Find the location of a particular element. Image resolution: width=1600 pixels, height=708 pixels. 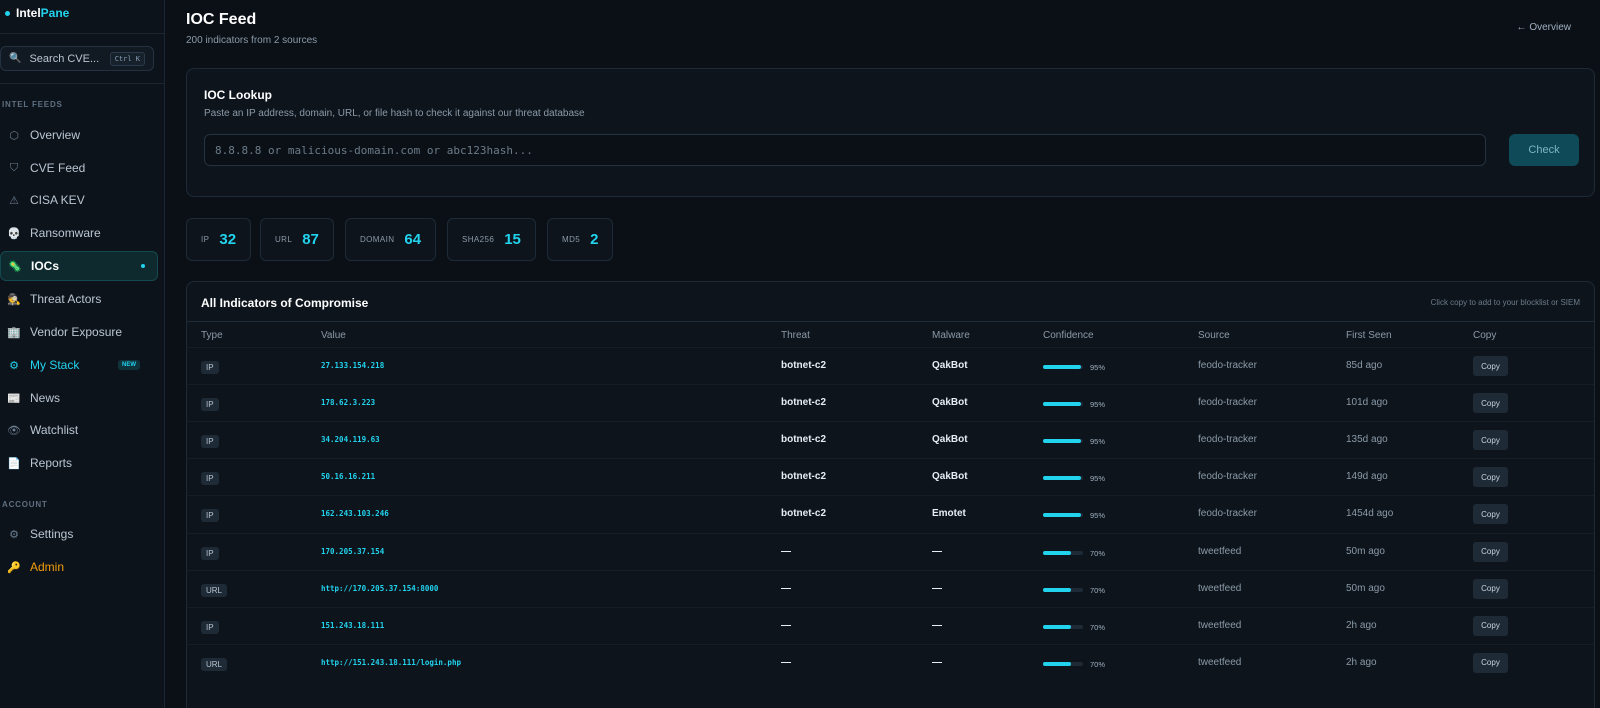

stat-sha256: SHA256 15 is located at coordinates (491, 239).